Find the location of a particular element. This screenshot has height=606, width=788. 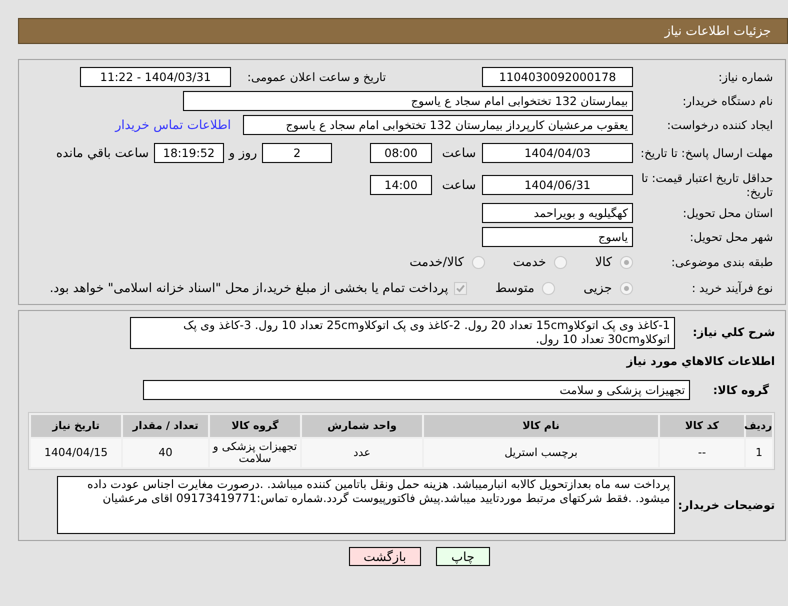

field-label: توضیحات خریدار: is located at coordinates (725, 505).